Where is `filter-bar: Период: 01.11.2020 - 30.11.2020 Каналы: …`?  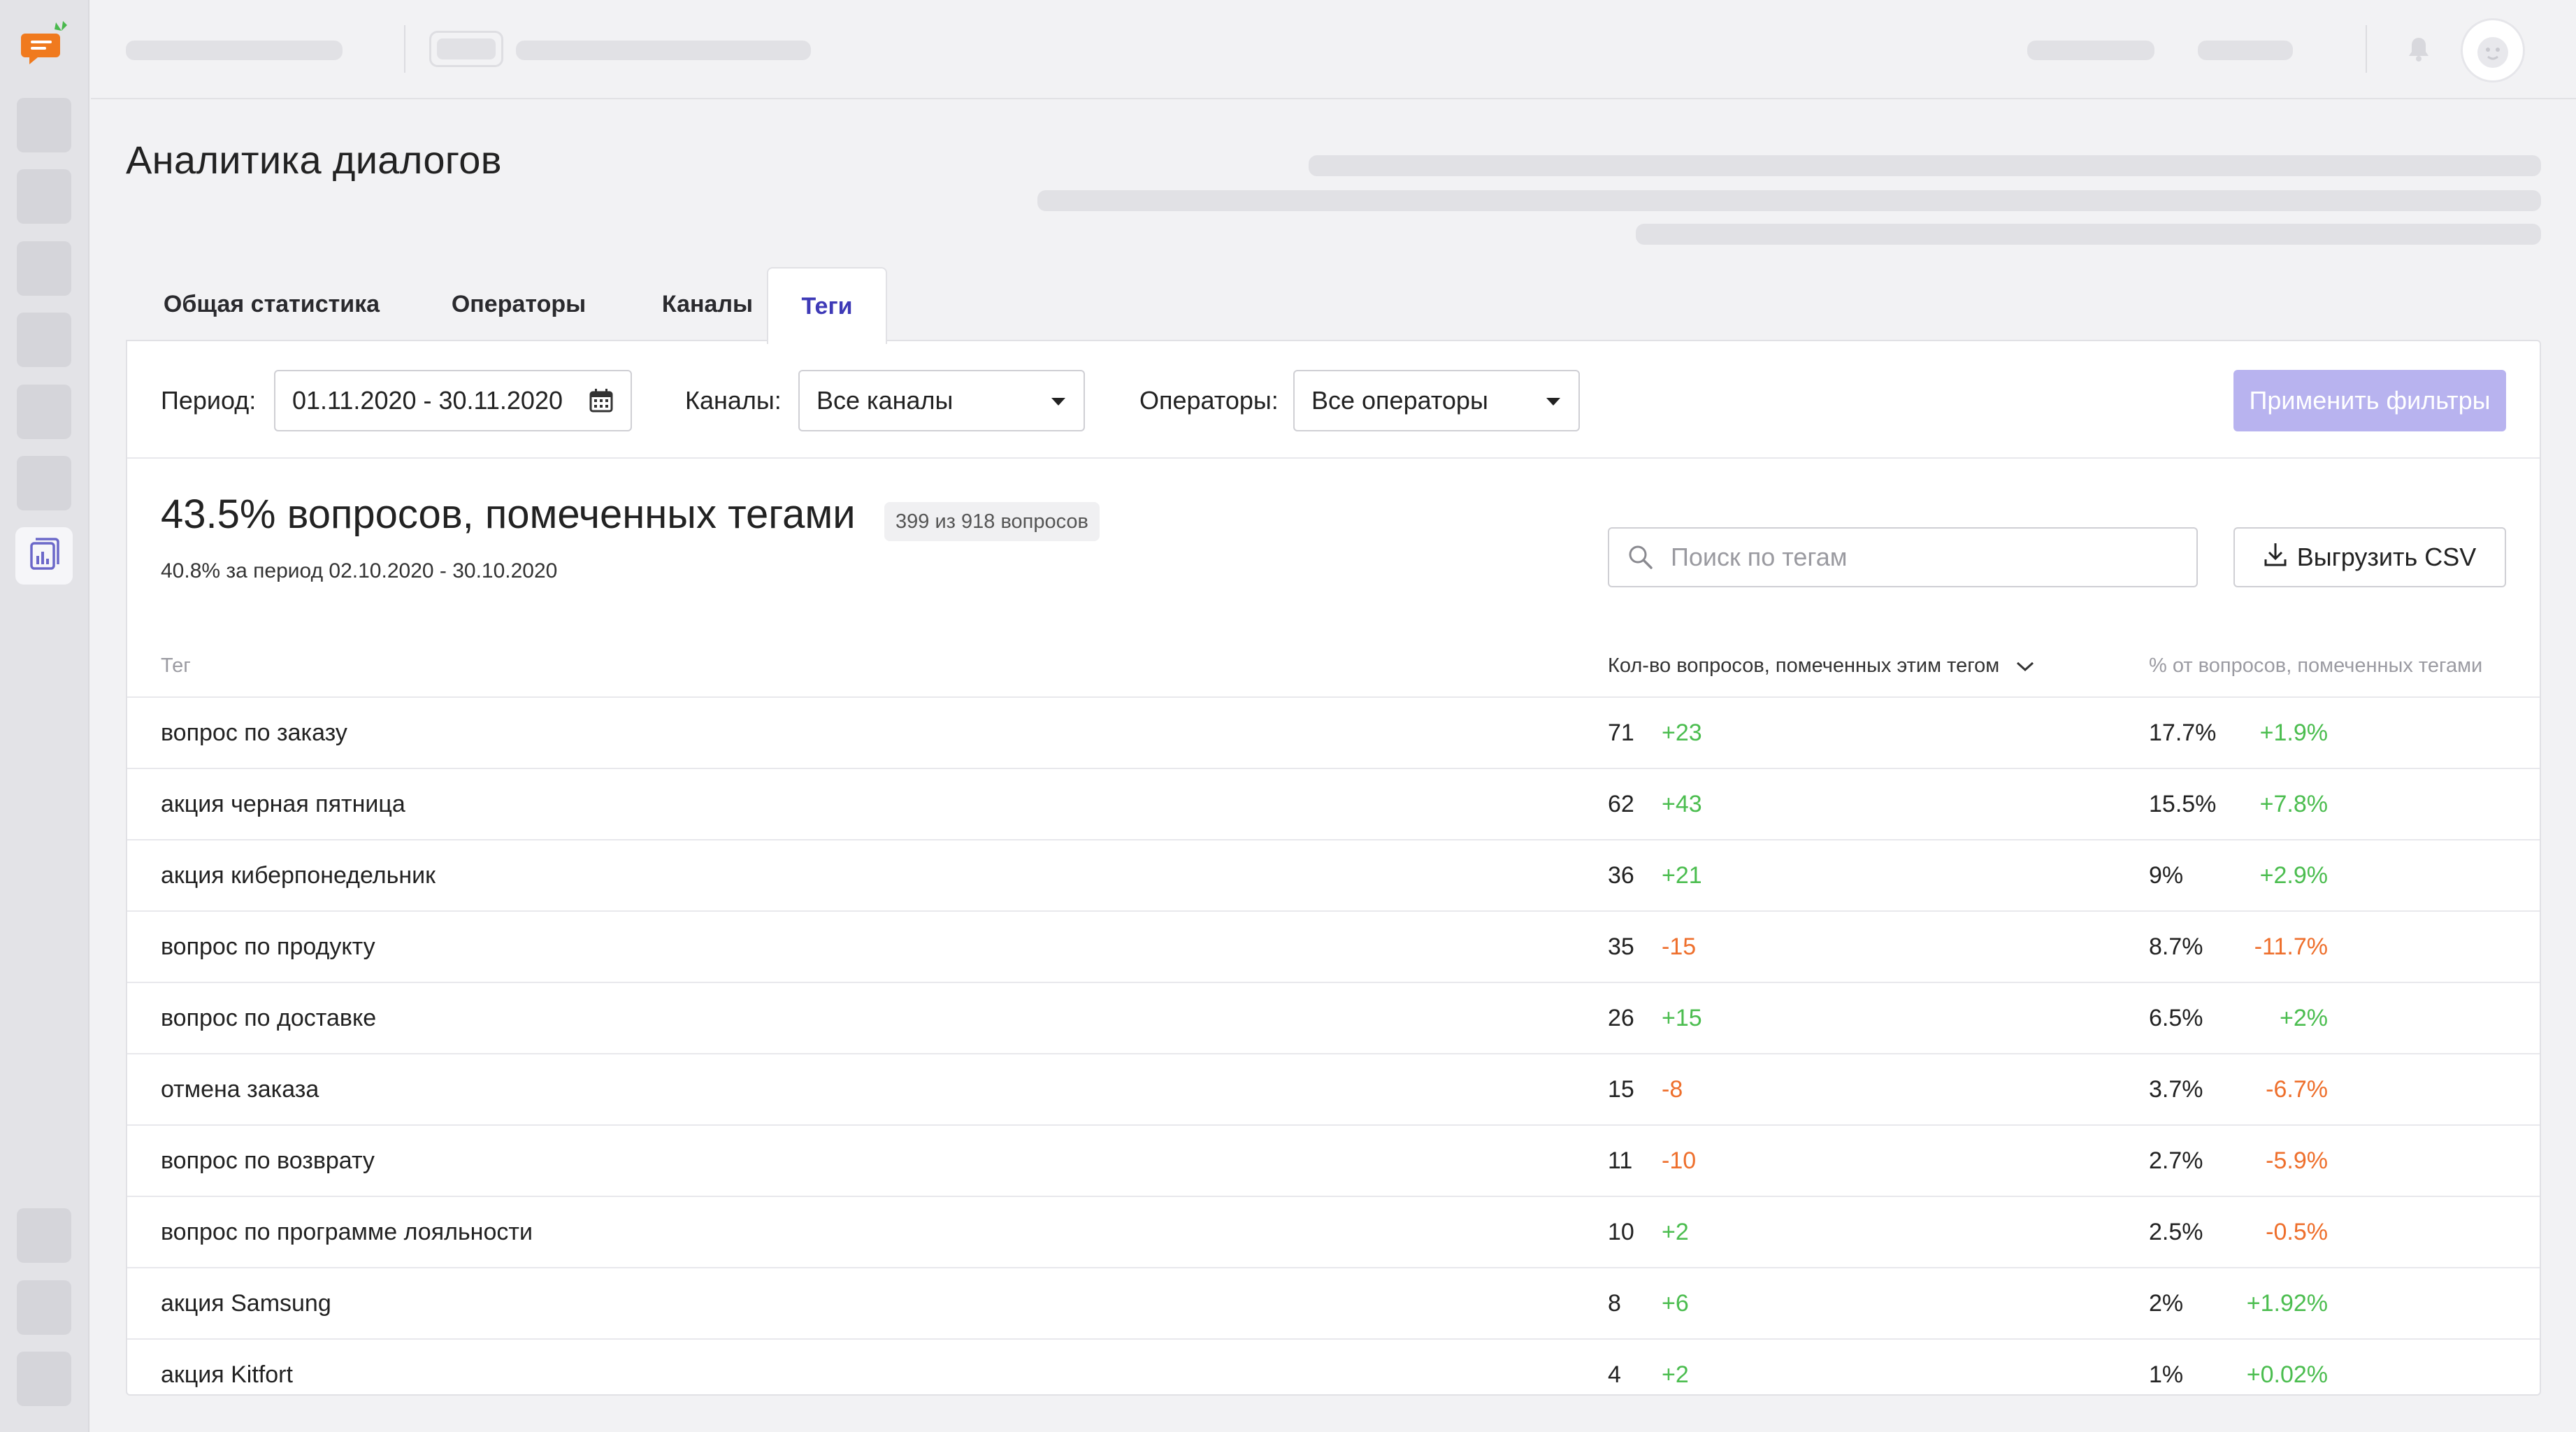
filter-bar: Период: 01.11.2020 - 30.11.2020 Каналы: … is located at coordinates (1333, 400).